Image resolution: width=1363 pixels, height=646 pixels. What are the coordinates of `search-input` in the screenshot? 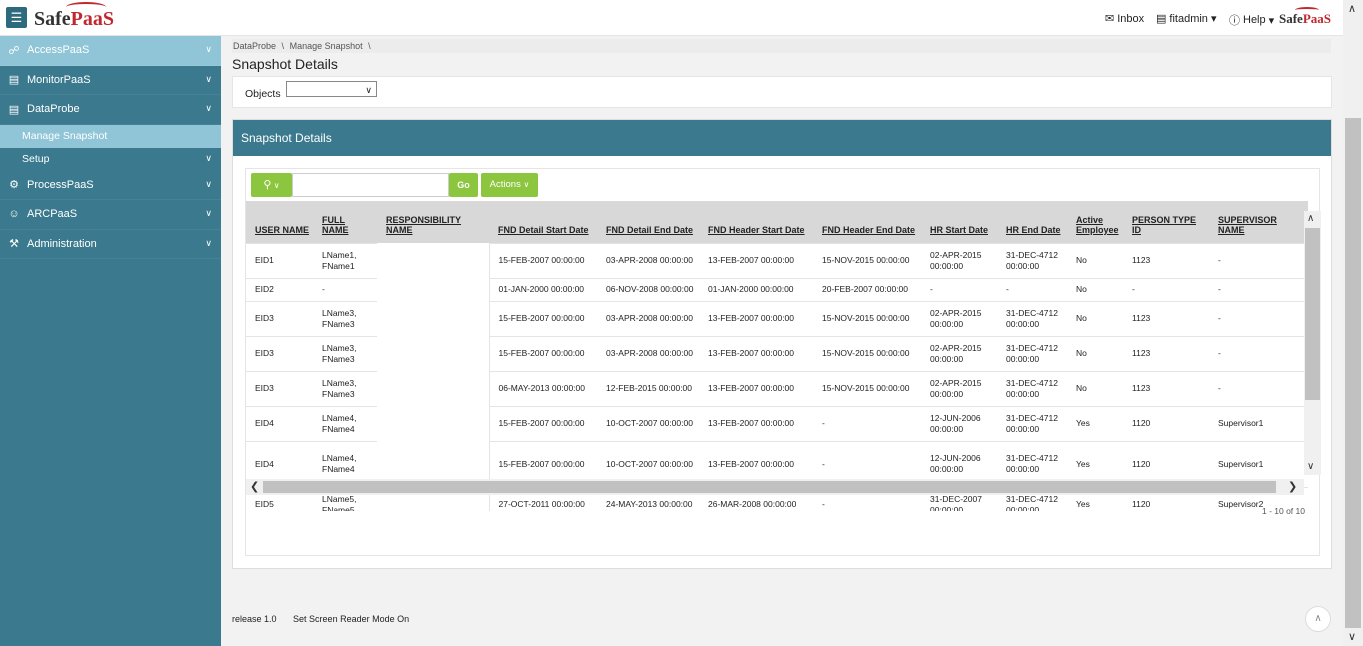 It's located at (370, 185).